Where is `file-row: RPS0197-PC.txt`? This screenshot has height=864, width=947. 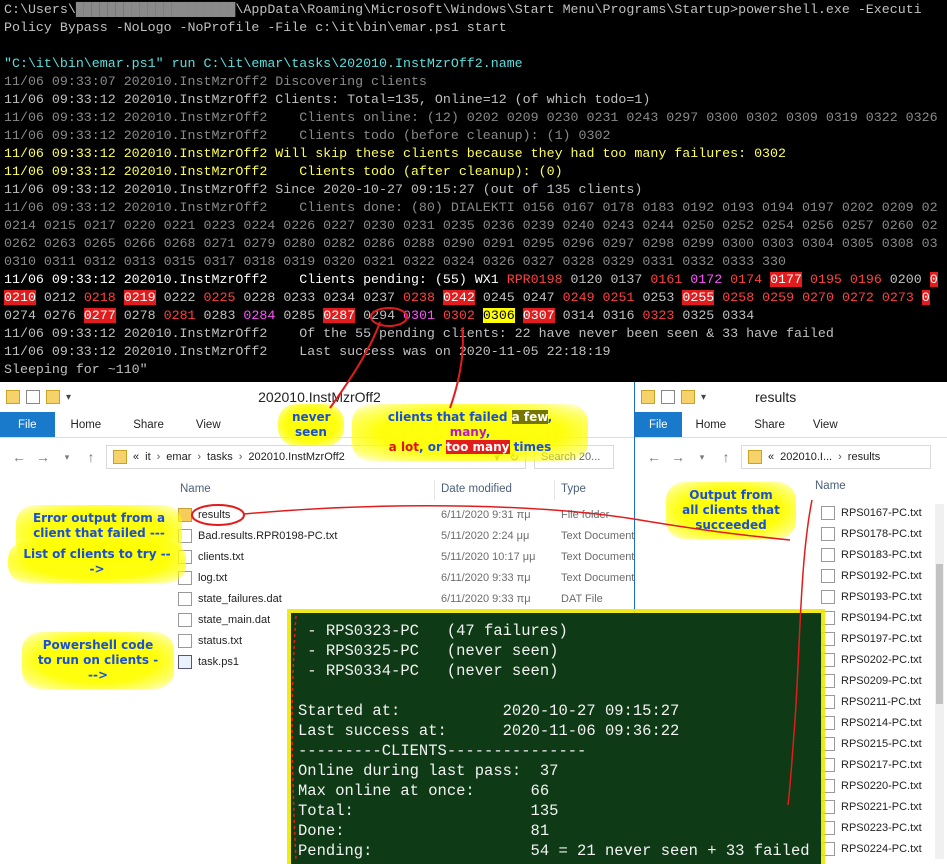 file-row: RPS0197-PC.txt is located at coordinates (880, 638).